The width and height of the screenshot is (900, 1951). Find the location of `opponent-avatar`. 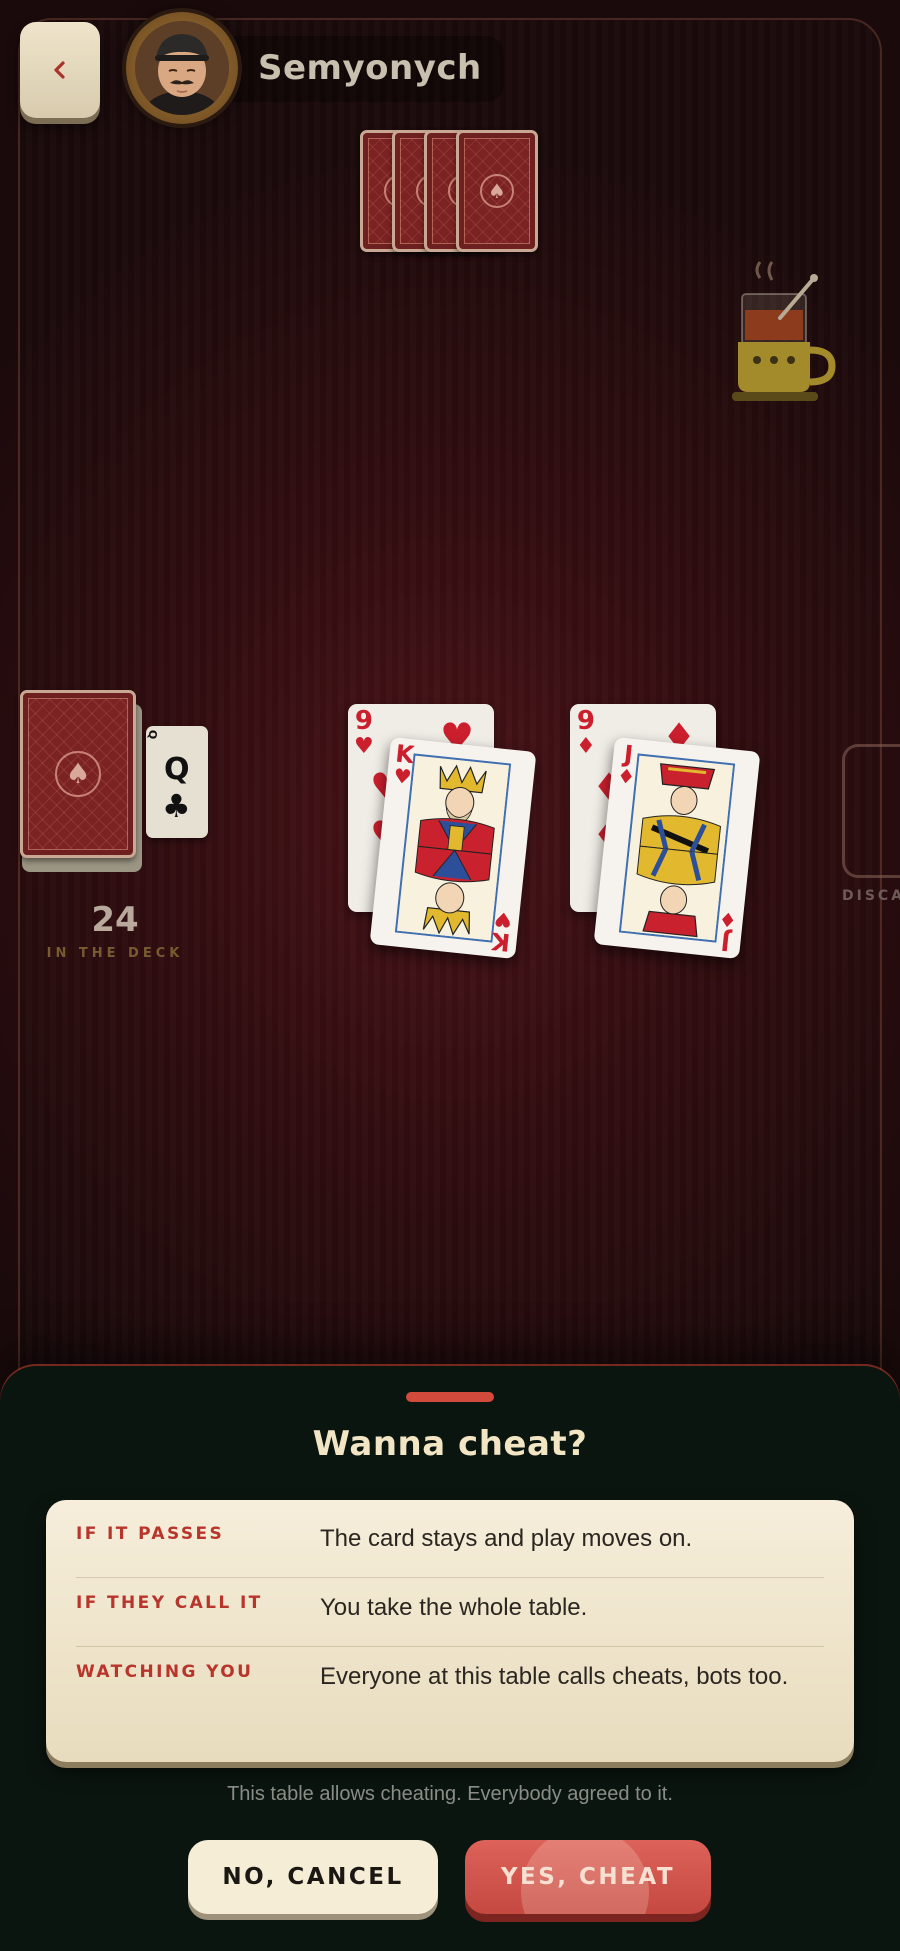

opponent-avatar is located at coordinates (182, 68).